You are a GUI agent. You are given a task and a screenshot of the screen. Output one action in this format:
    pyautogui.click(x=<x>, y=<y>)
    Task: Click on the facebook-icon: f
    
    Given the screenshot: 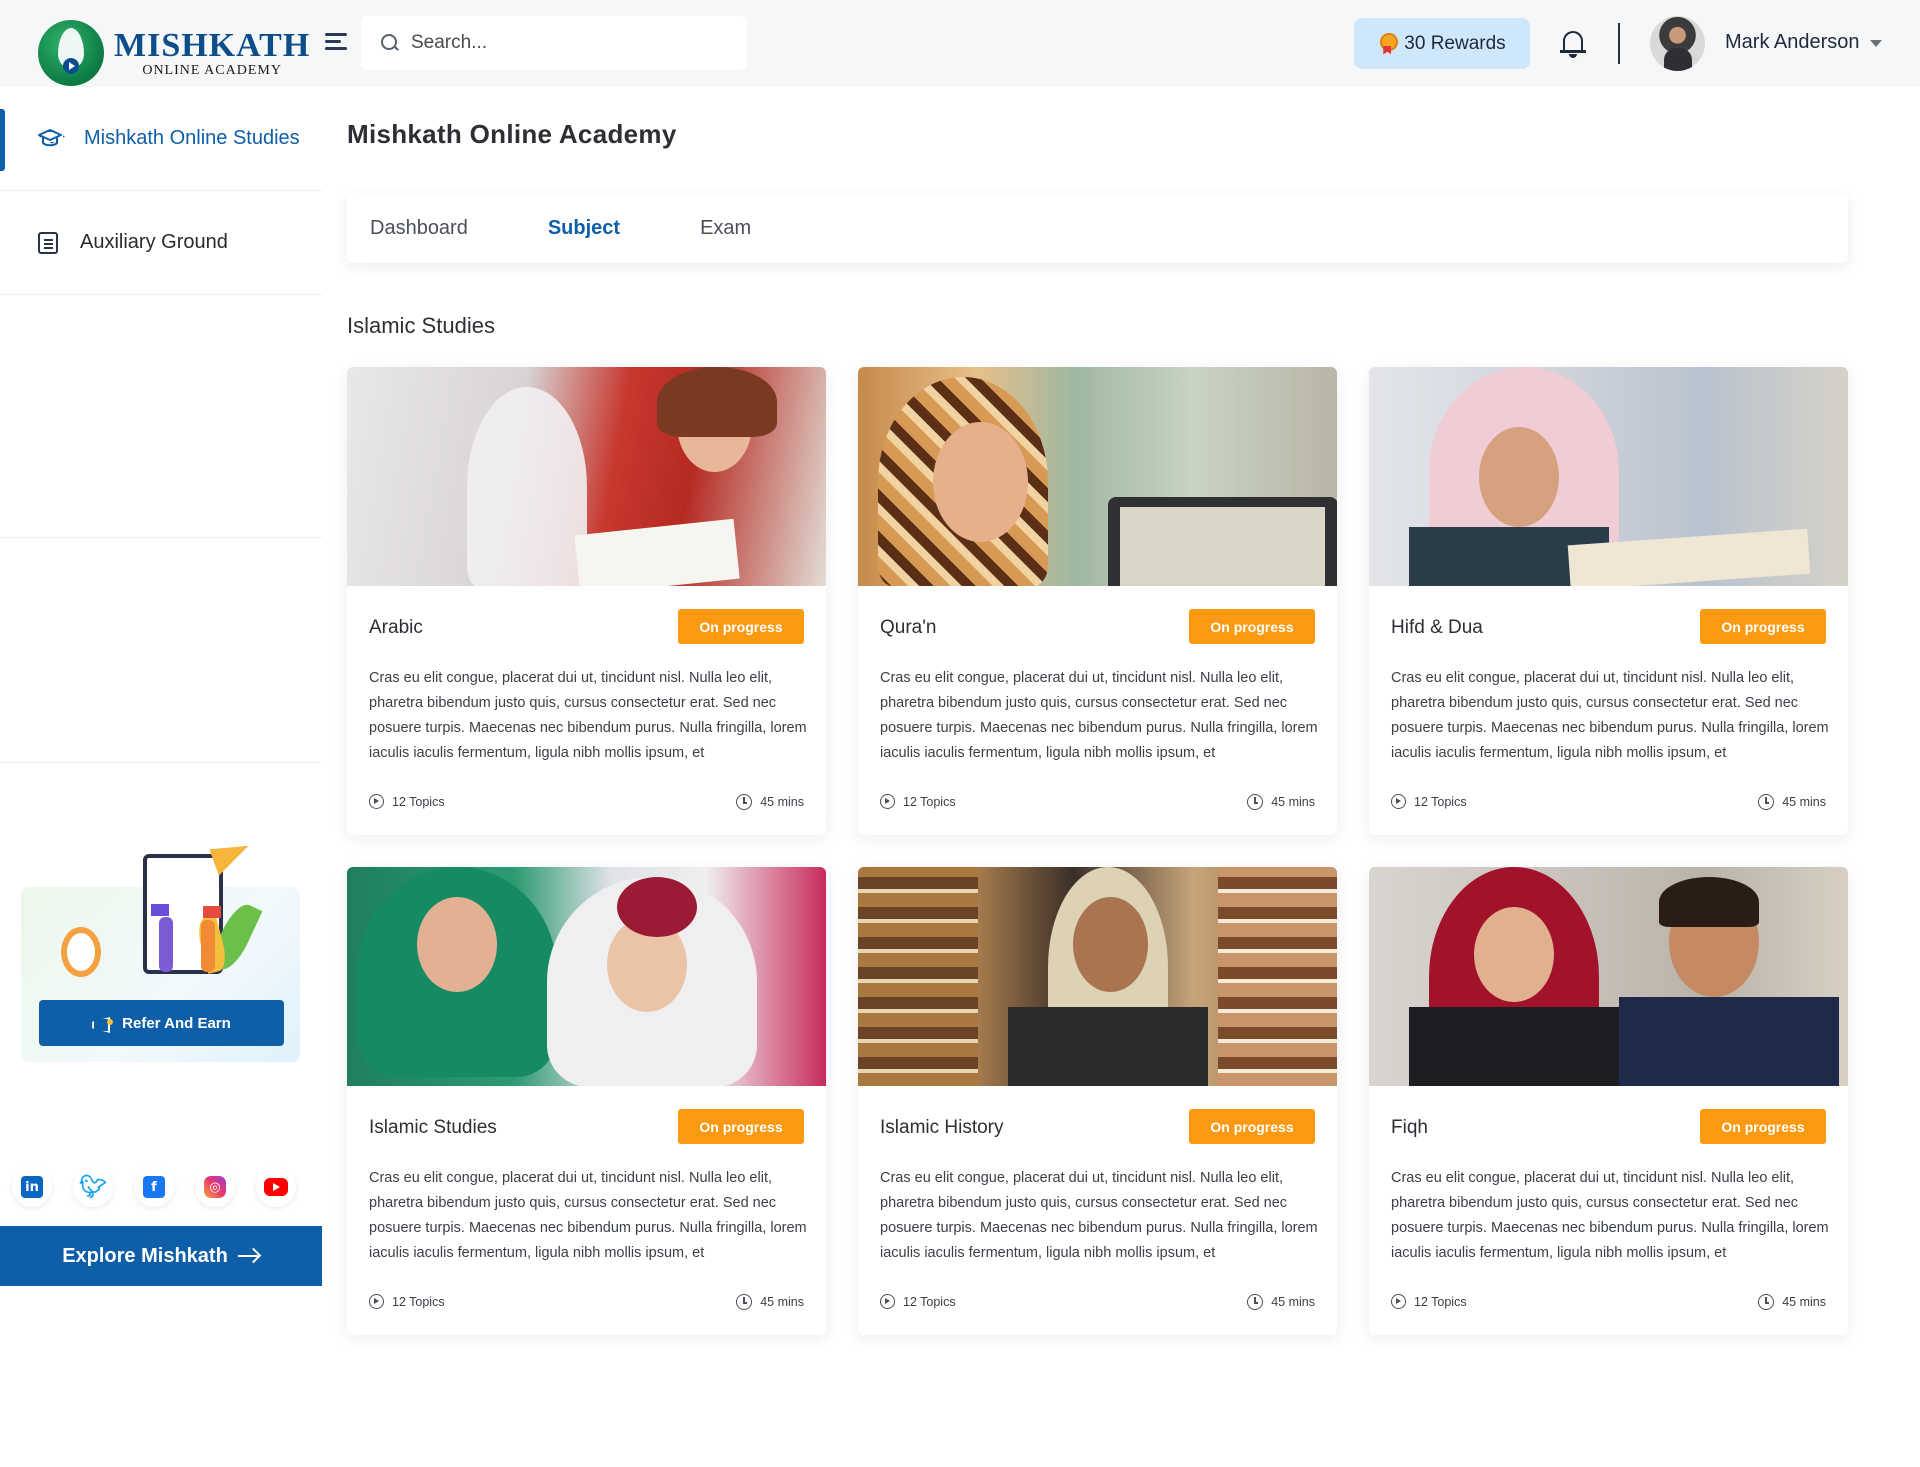 What is the action you would take?
    pyautogui.click(x=154, y=1187)
    